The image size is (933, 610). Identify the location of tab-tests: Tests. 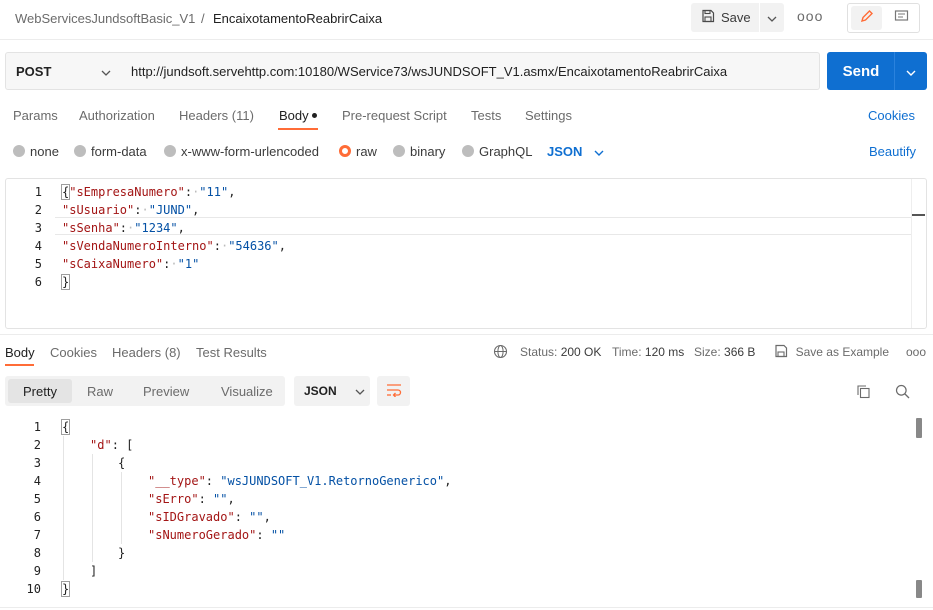
(486, 115).